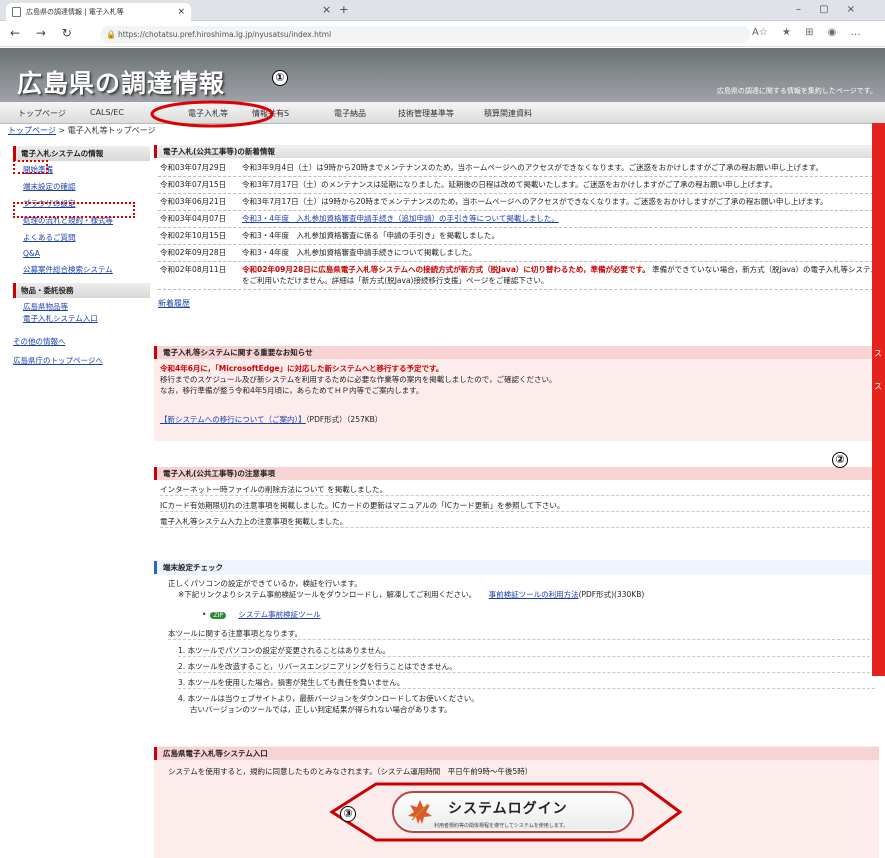  What do you see at coordinates (30, 167) in the screenshot?
I see `highlight-prep` at bounding box center [30, 167].